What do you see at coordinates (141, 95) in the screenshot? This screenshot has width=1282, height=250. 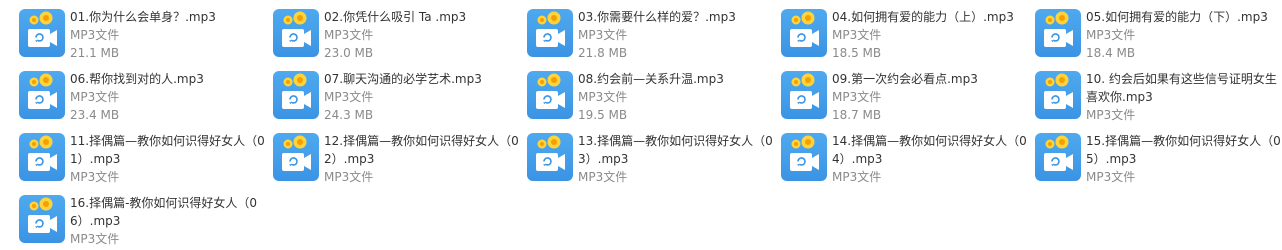 I see `file-item: 06.帮你找到对的人.mp3 MP3文件 23.4 MB` at bounding box center [141, 95].